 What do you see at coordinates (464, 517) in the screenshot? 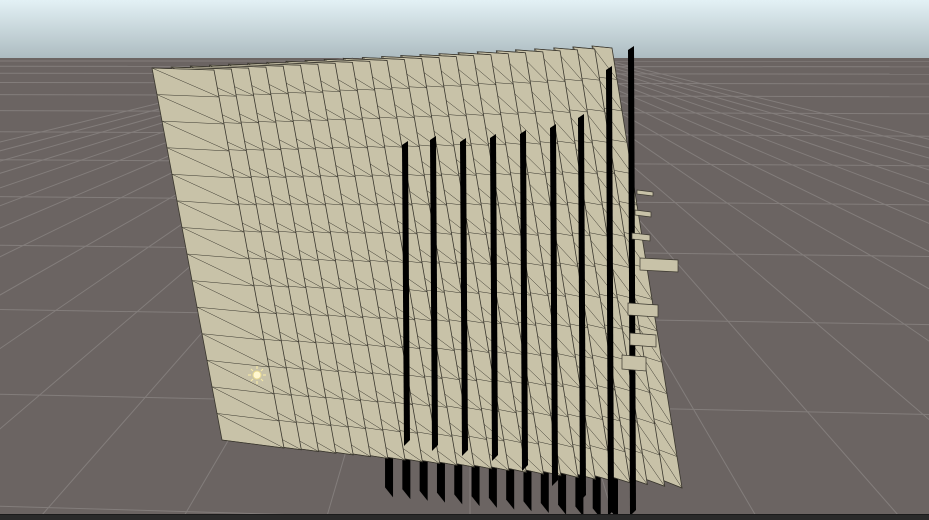
I see `viewport-bottom-bar` at bounding box center [464, 517].